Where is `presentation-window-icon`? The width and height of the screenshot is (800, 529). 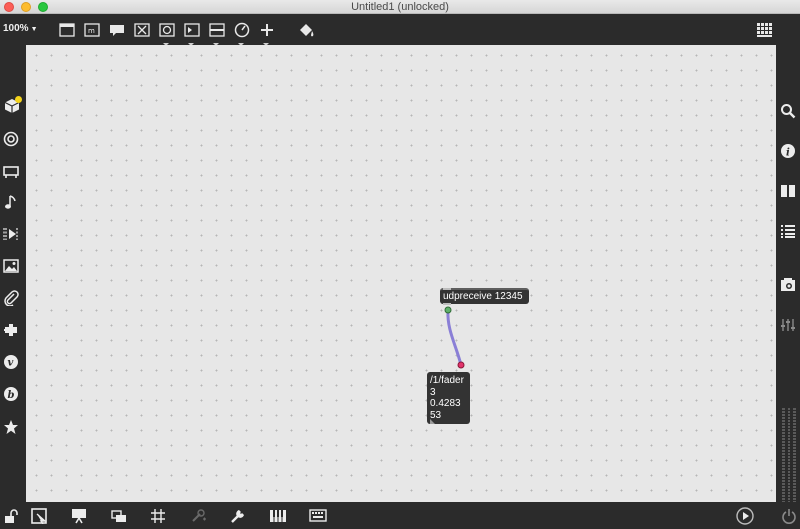 presentation-window-icon is located at coordinates (67, 30).